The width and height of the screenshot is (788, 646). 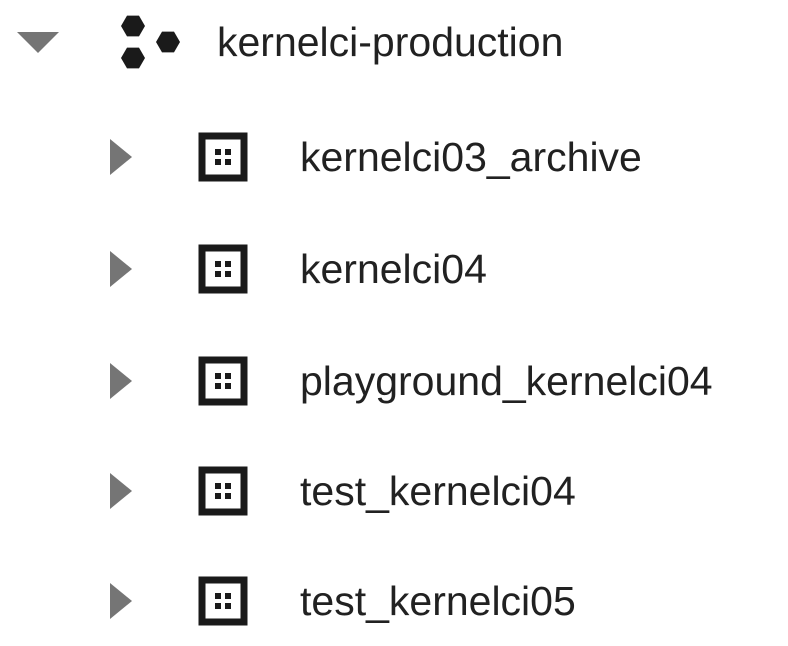 I want to click on dataset-name: test_kernelci05, so click(x=438, y=601).